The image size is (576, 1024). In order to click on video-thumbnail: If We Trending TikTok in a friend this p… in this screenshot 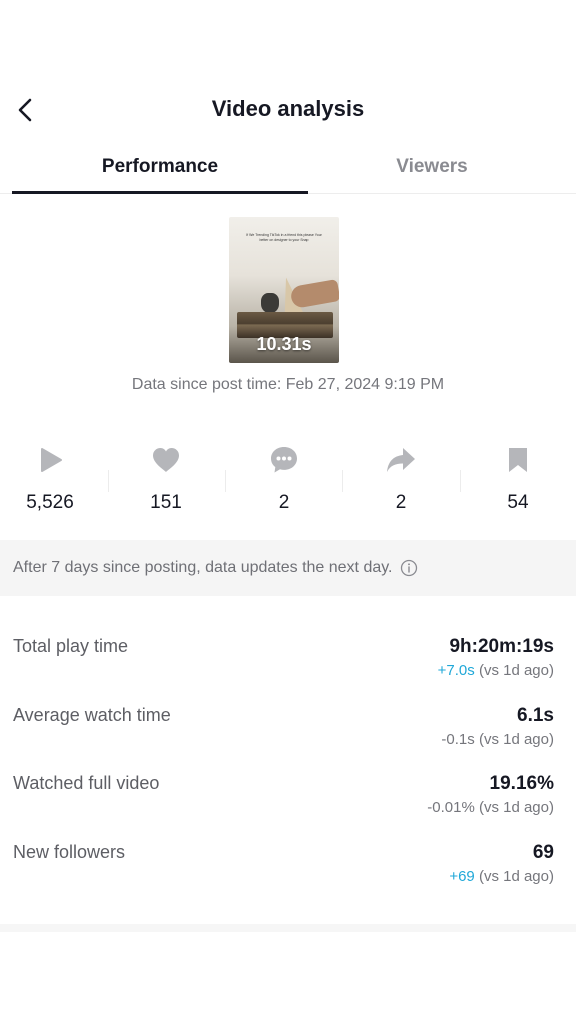, I will do `click(284, 290)`.